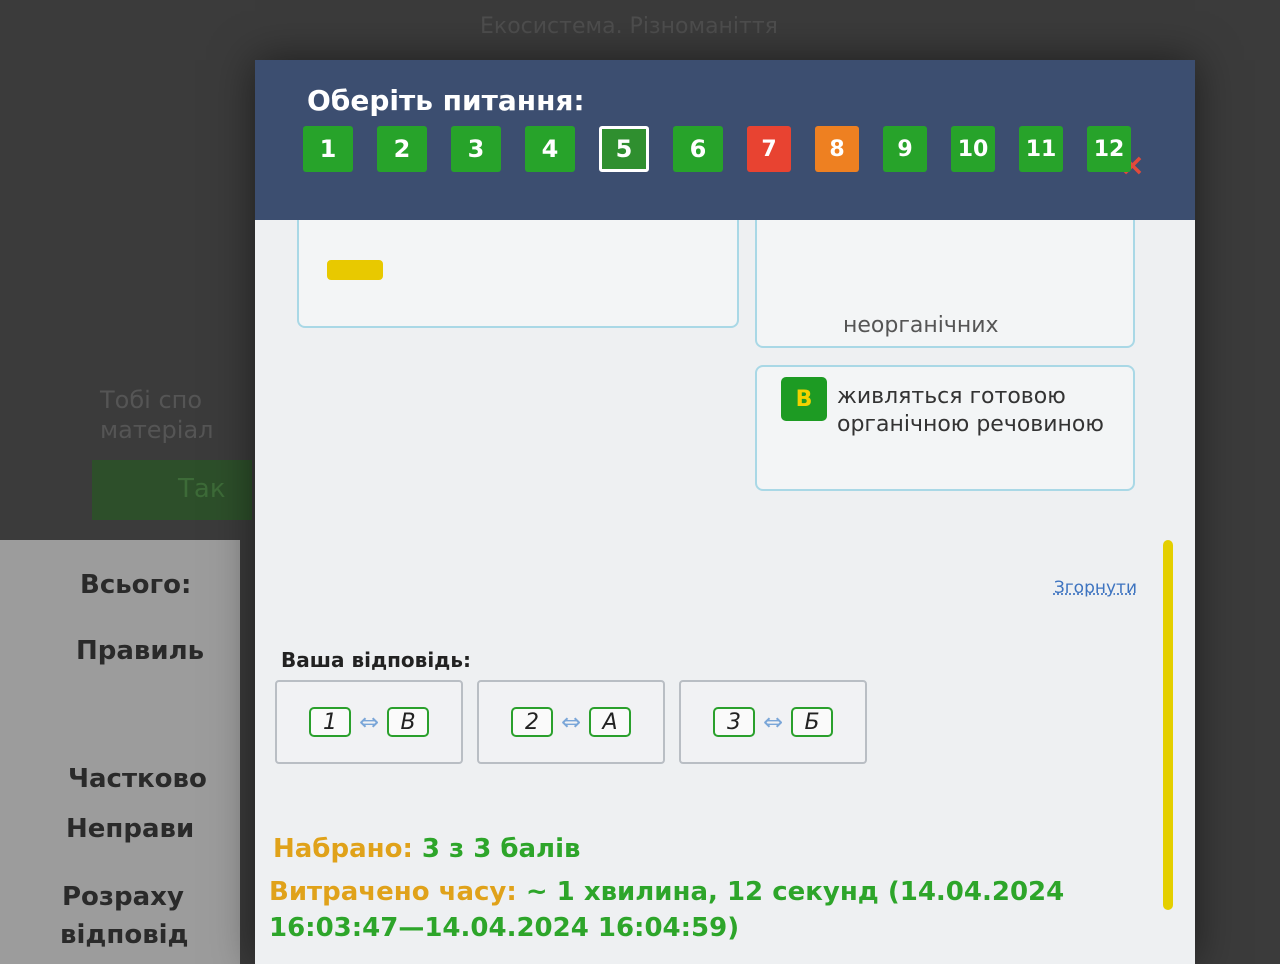 The height and width of the screenshot is (964, 1280). Describe the element at coordinates (610, 722) in the screenshot. I see `pair-right-cell: А` at that location.